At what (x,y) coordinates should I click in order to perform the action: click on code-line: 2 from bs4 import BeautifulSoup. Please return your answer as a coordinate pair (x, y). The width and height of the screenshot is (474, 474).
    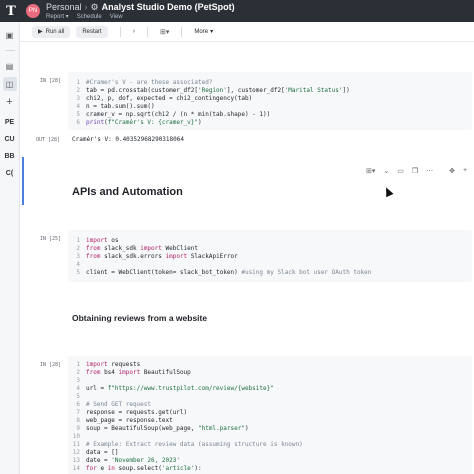
    Looking at the image, I should click on (129, 372).